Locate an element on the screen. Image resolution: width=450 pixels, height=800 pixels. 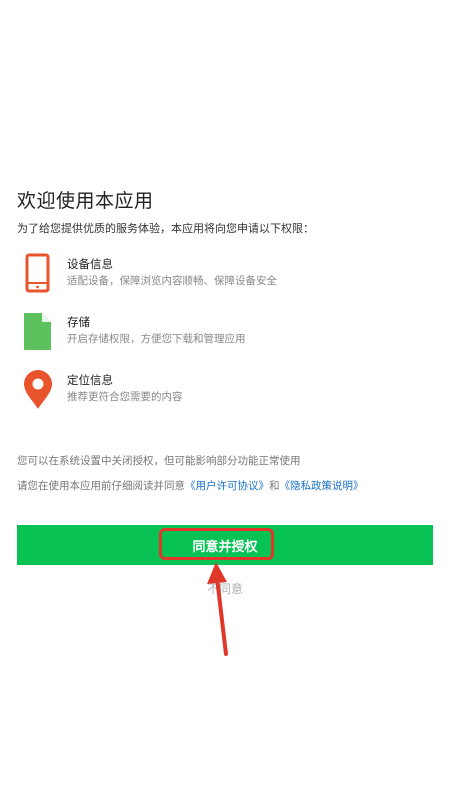
permission-item-device-info: 设备信息 适配设备，保障浏览内容顺畅、保障设备安全 is located at coordinates (222, 275).